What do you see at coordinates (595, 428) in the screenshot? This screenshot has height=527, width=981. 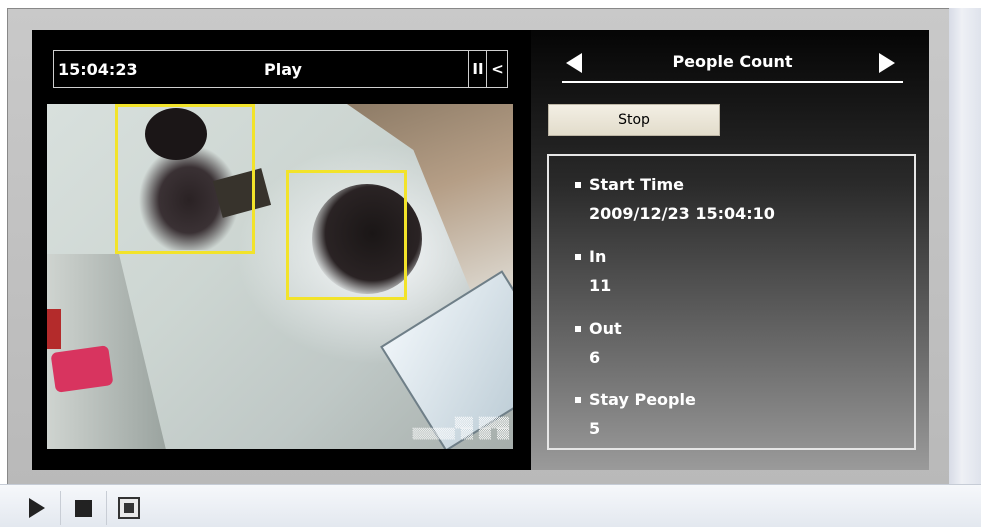 I see `stat-value-stay-people: 5` at bounding box center [595, 428].